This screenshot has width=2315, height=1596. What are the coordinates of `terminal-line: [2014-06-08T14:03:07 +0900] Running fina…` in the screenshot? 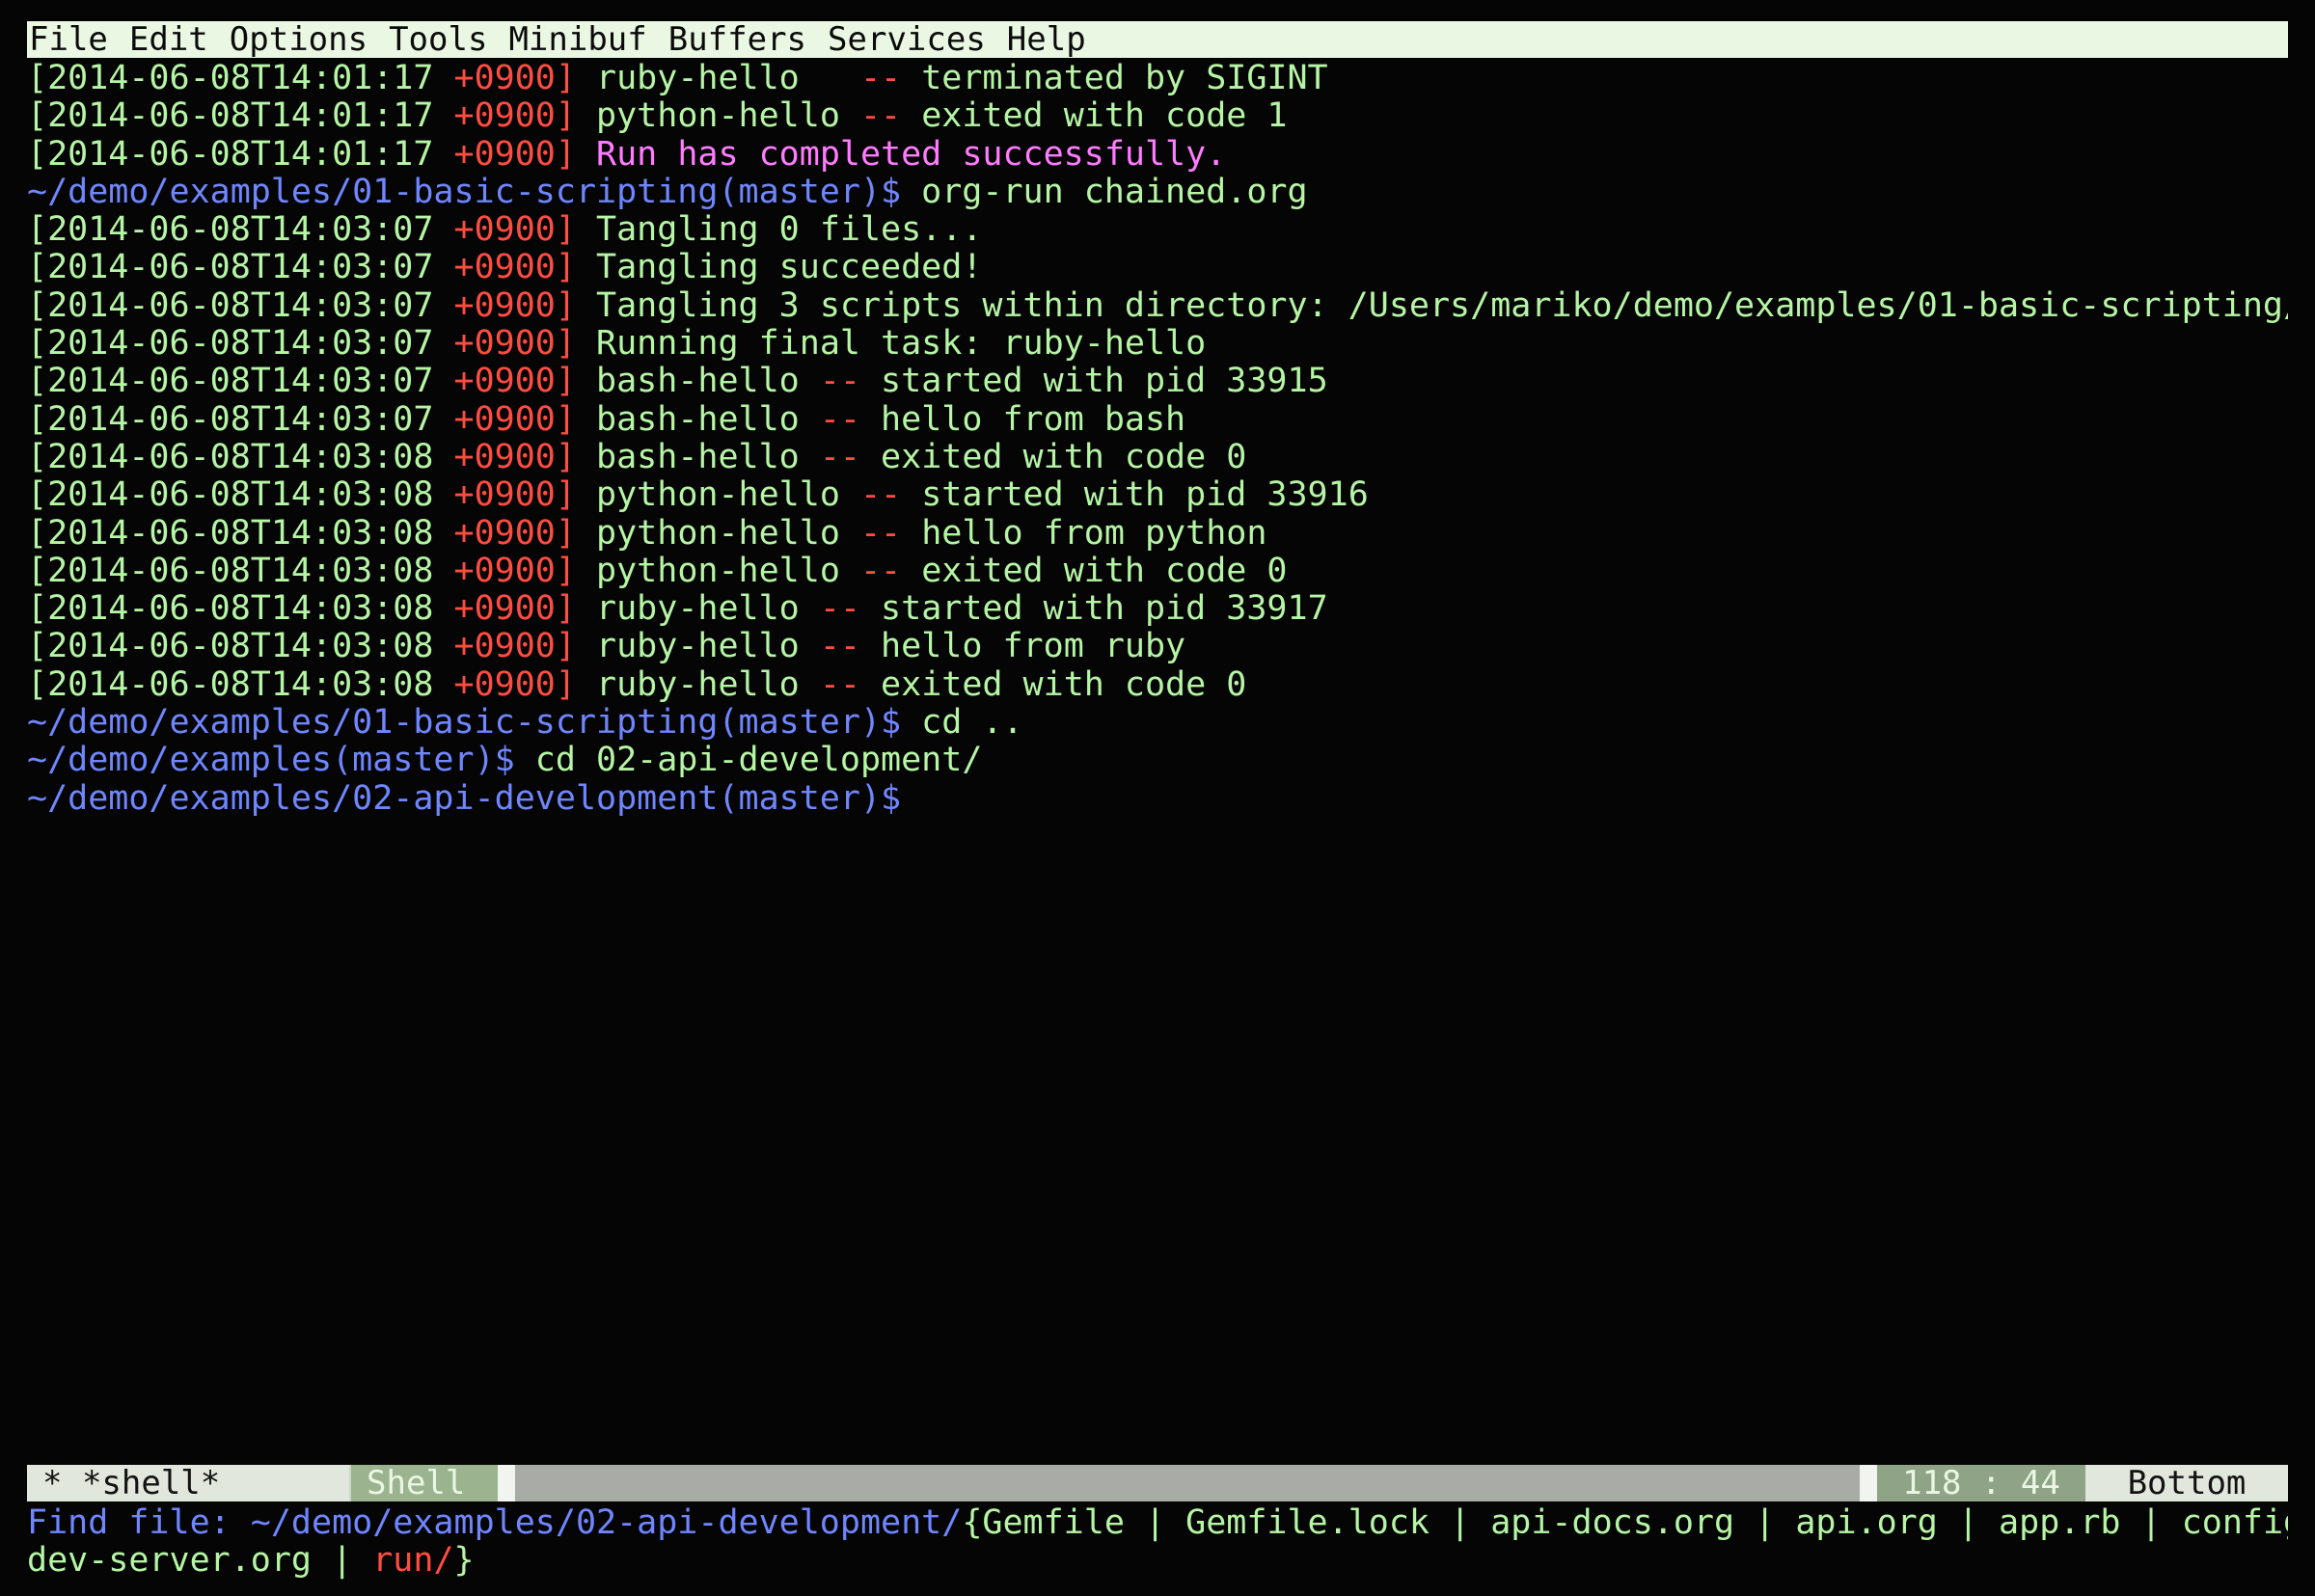 It's located at (1158, 344).